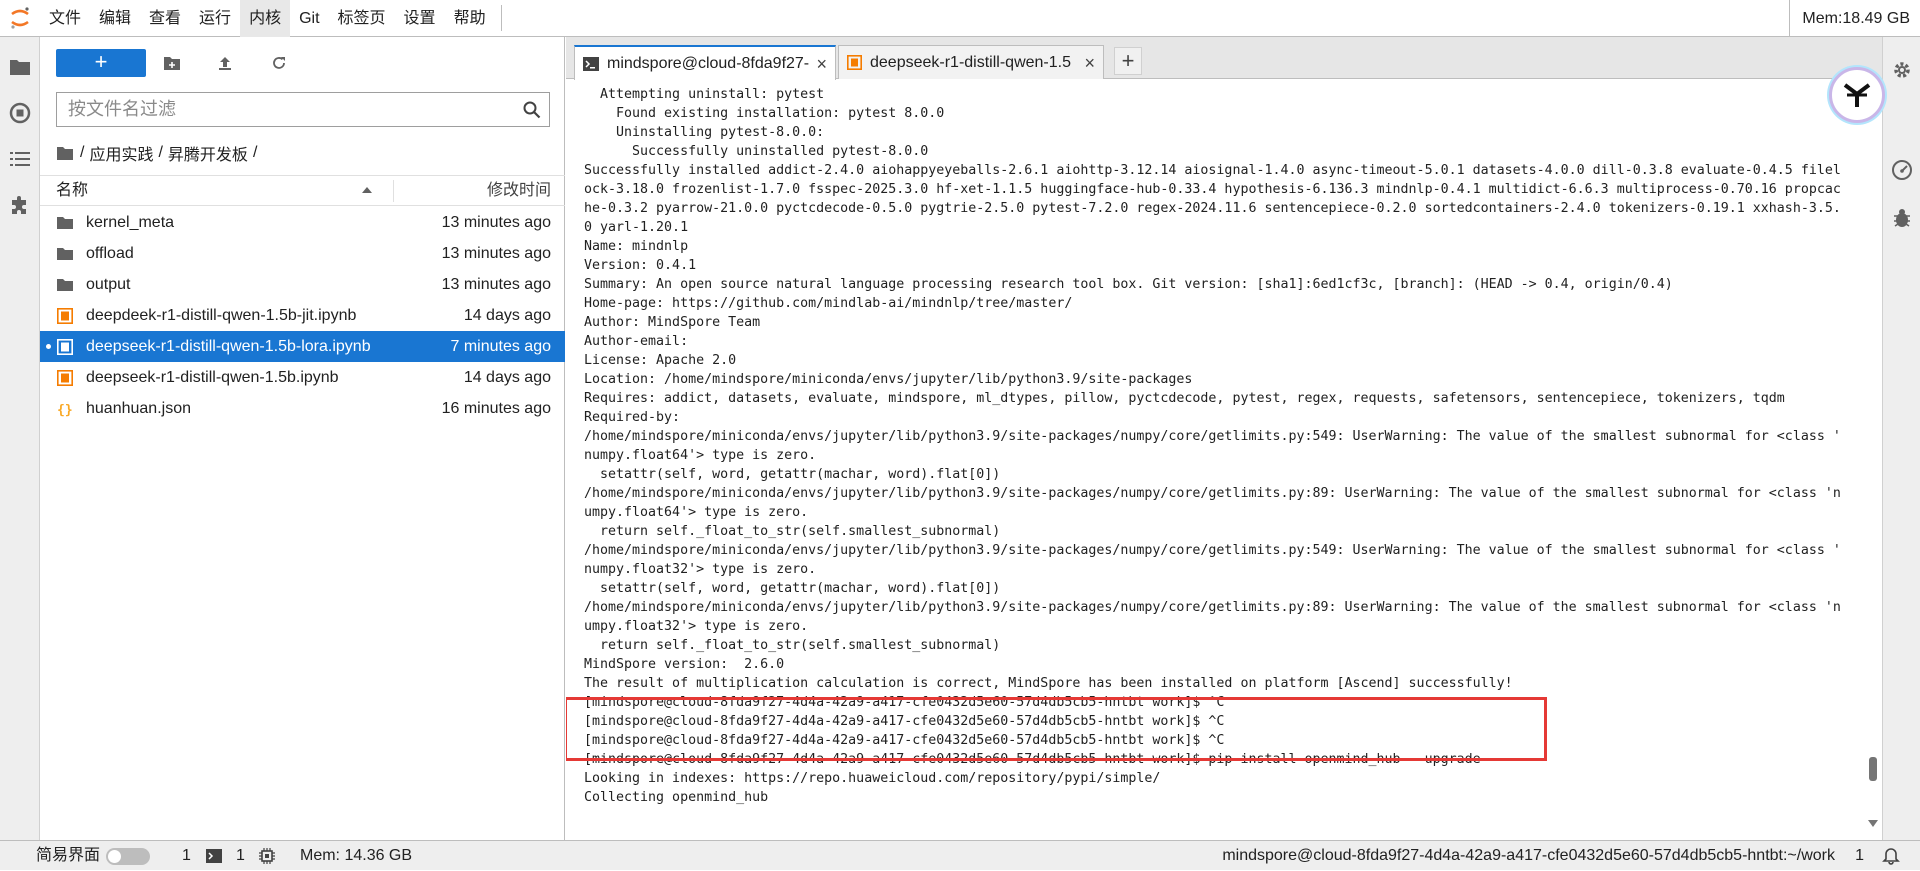 The width and height of the screenshot is (1920, 871). Describe the element at coordinates (302, 190) in the screenshot. I see `file-list-header: 名称 修改时间` at that location.